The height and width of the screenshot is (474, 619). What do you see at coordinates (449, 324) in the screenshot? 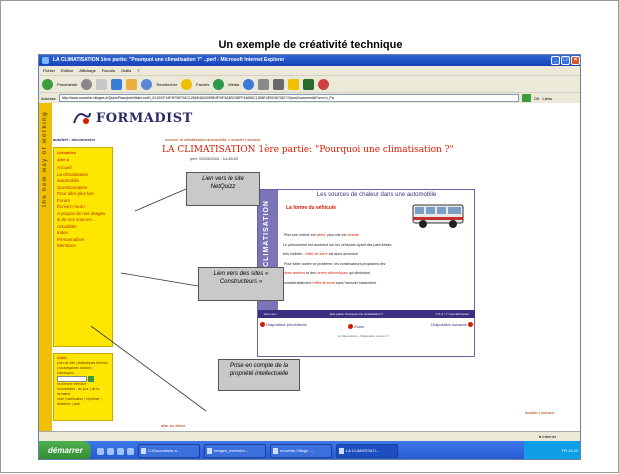
I see `next-slide-label: Diapositive suivante` at bounding box center [449, 324].